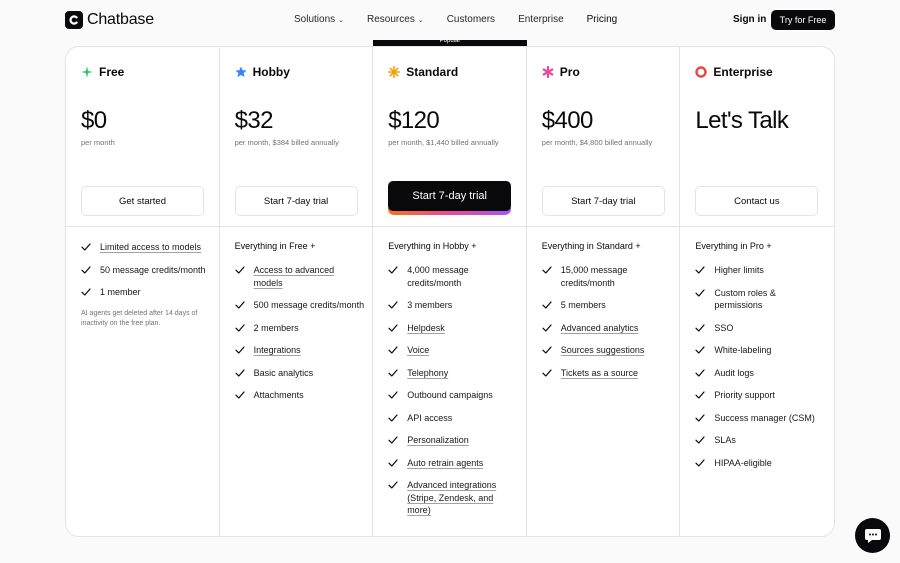 The image size is (900, 563). What do you see at coordinates (541, 19) in the screenshot?
I see `nav-enterprise: Enterprise` at bounding box center [541, 19].